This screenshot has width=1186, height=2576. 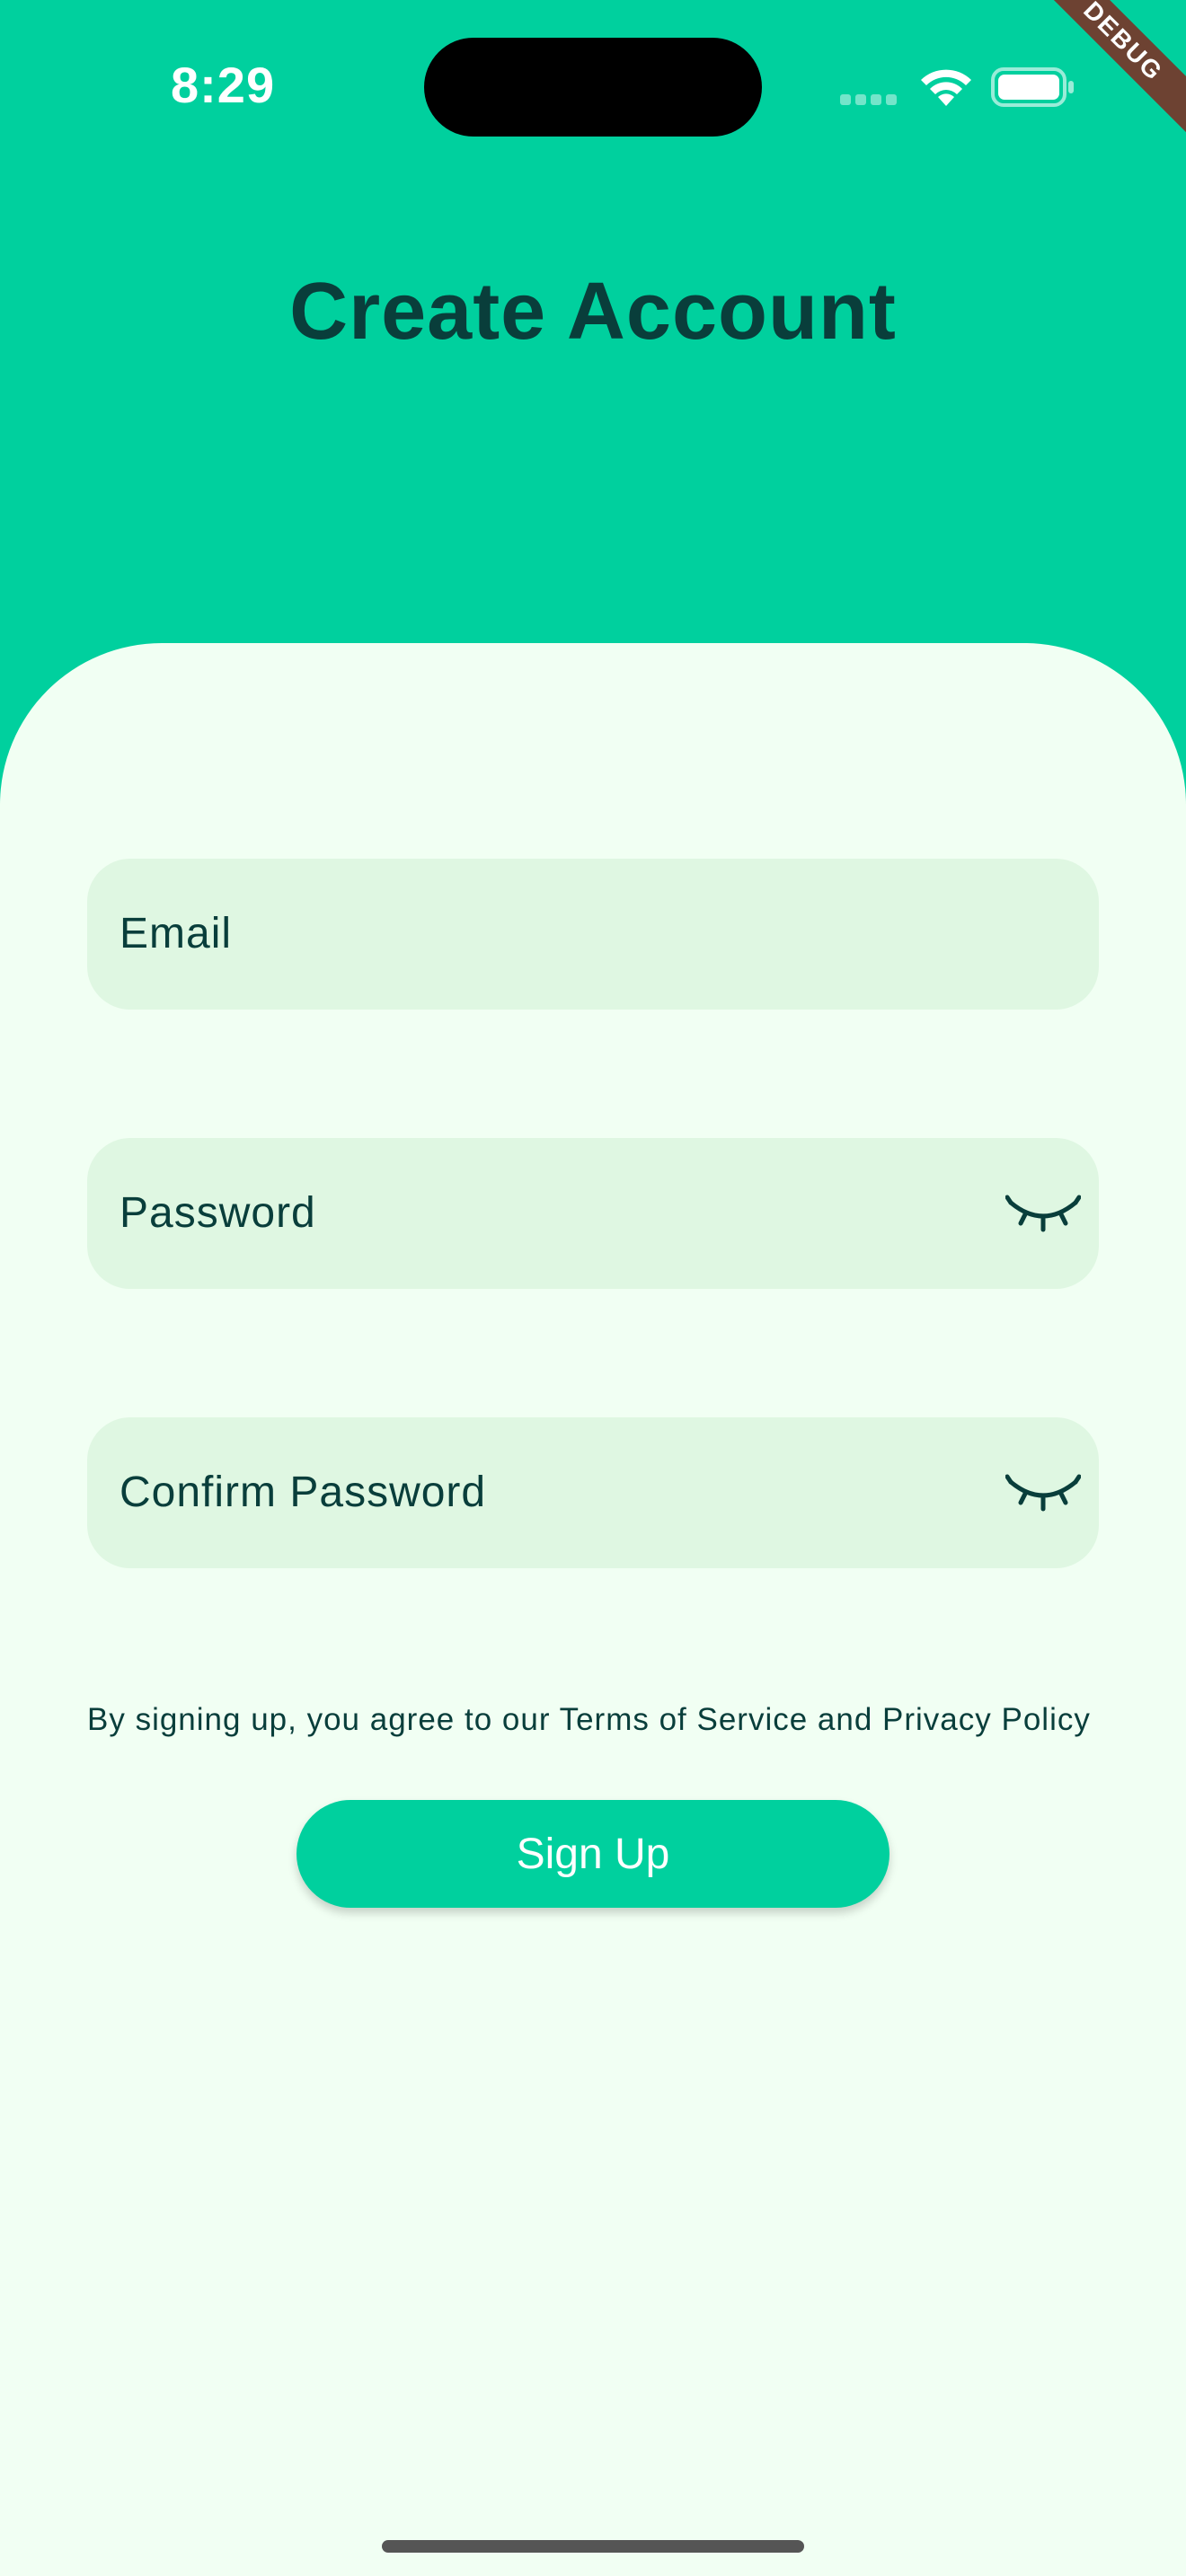 What do you see at coordinates (946, 87) in the screenshot?
I see `wifi-icon` at bounding box center [946, 87].